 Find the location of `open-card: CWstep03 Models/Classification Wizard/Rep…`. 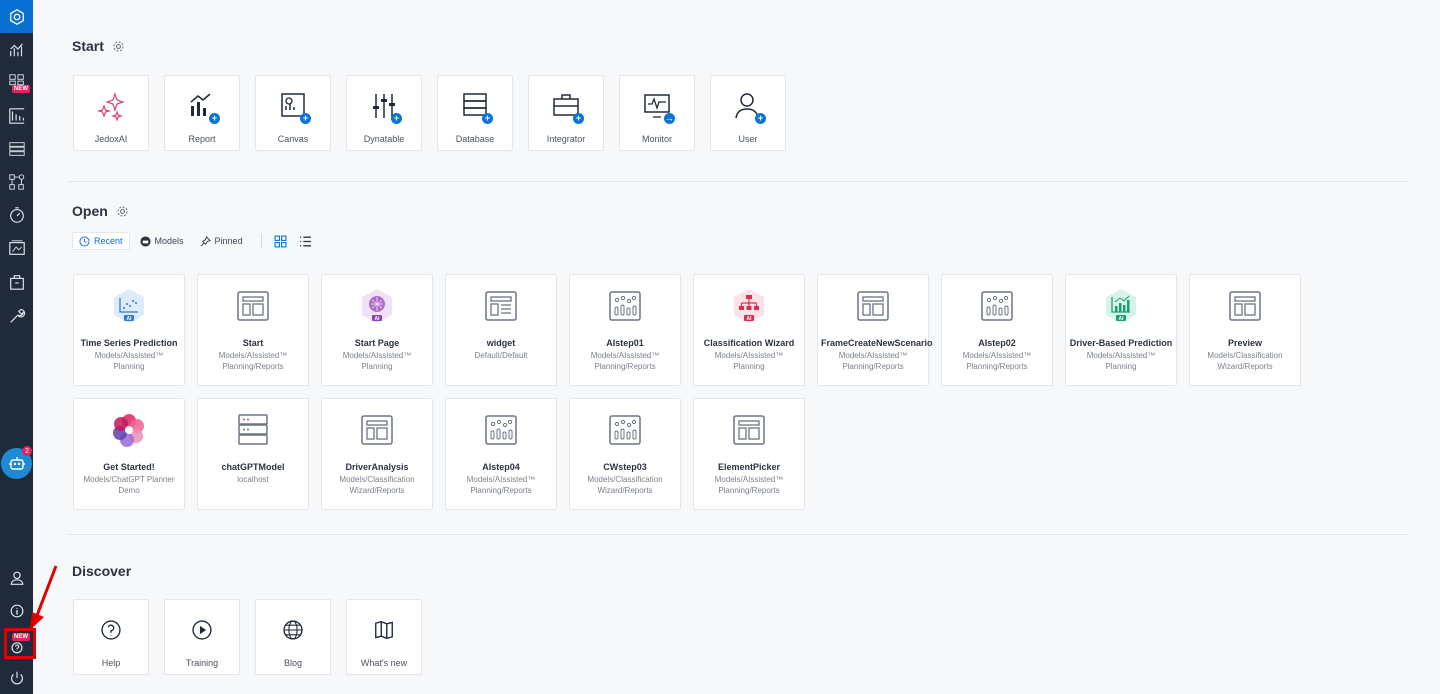

open-card: CWstep03 Models/Classification Wizard/Rep… is located at coordinates (625, 454).